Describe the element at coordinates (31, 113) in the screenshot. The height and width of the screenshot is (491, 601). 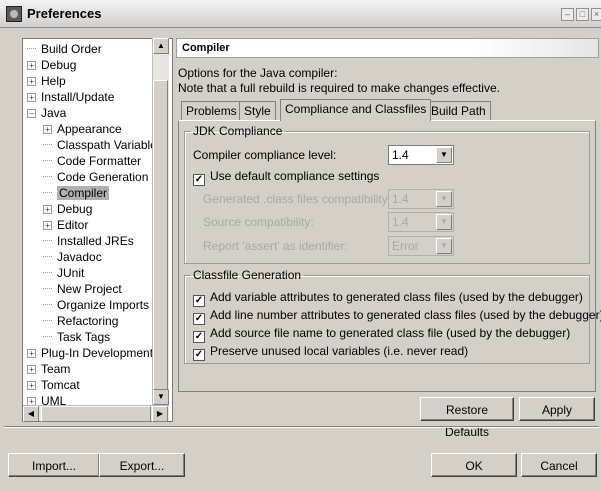
I see `collapse-icon: –` at that location.